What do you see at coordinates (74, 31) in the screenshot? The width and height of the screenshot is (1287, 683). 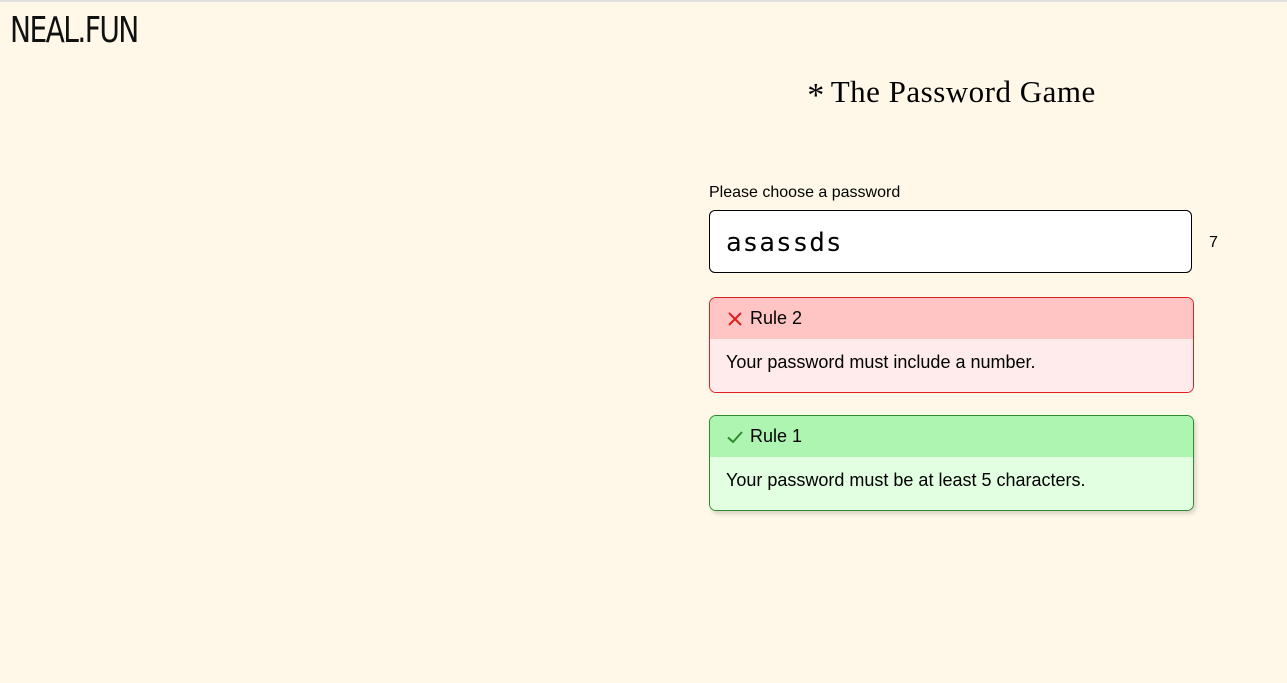 I see `site-logo: NEAL.FUN` at bounding box center [74, 31].